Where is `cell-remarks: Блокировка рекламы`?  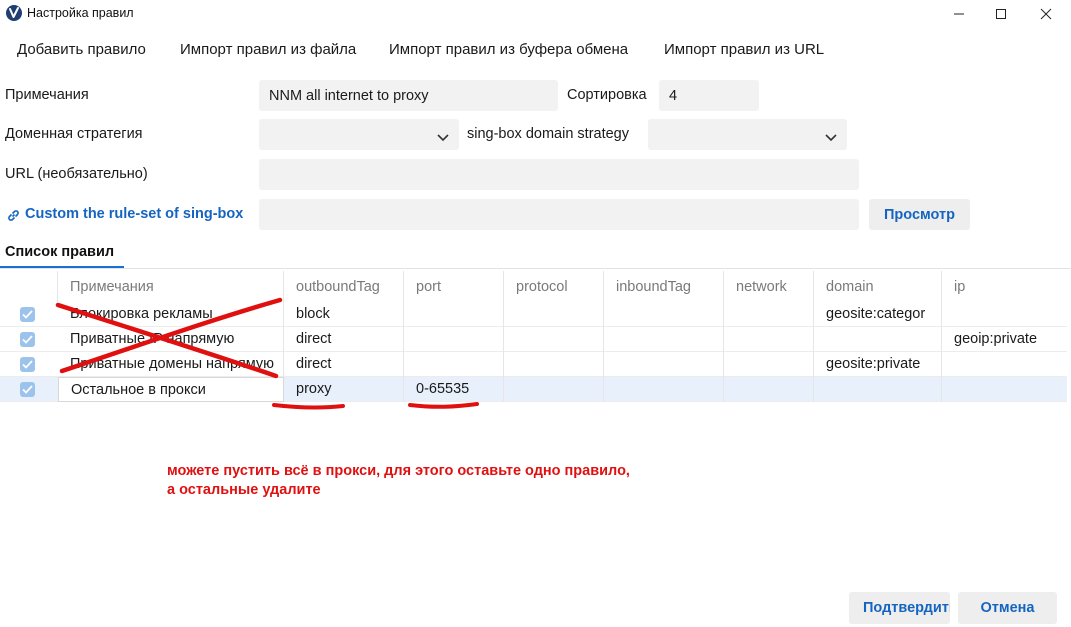
cell-remarks: Блокировка рекламы is located at coordinates (171, 314).